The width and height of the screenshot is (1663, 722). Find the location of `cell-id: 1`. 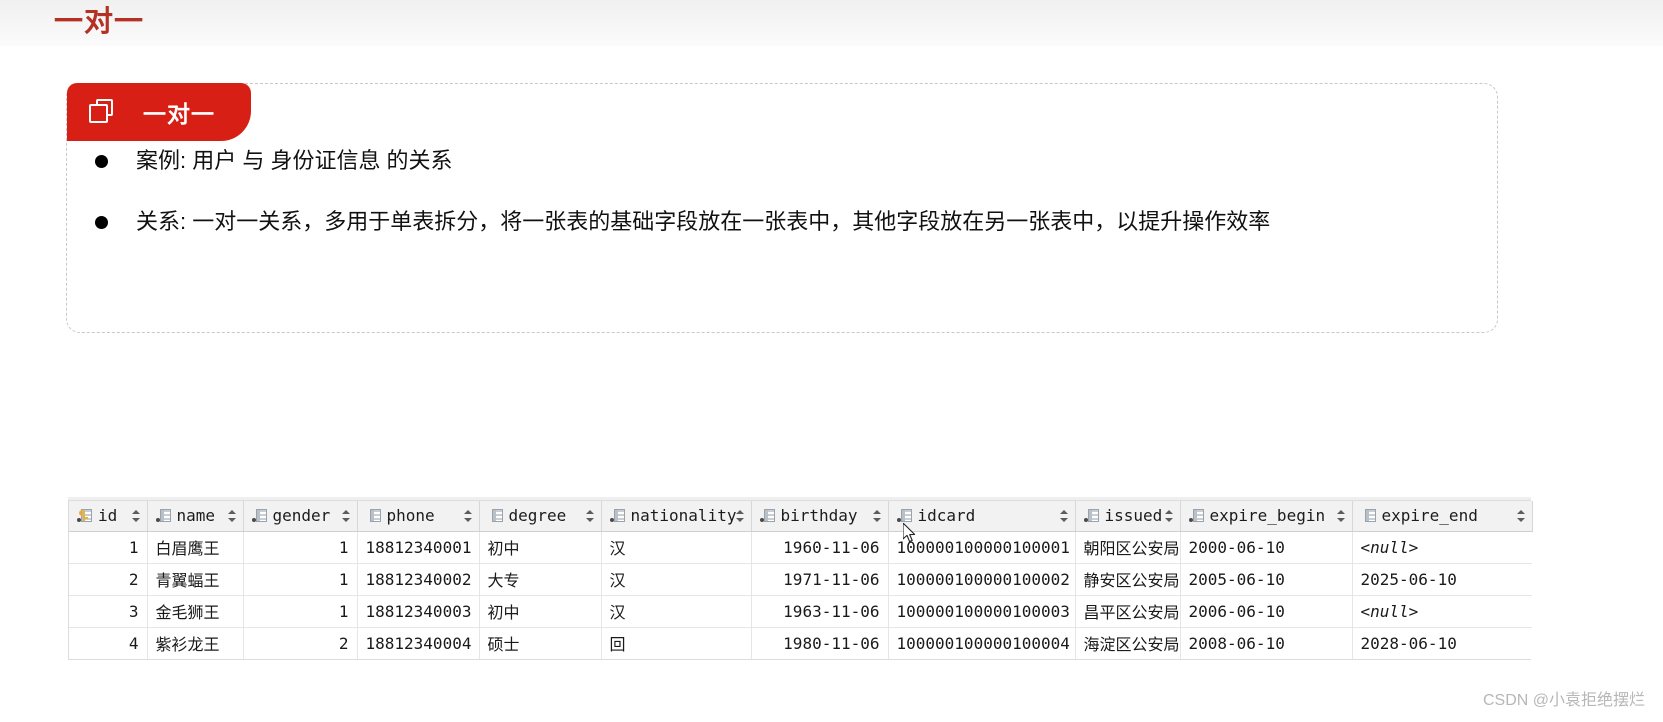

cell-id: 1 is located at coordinates (108, 547).